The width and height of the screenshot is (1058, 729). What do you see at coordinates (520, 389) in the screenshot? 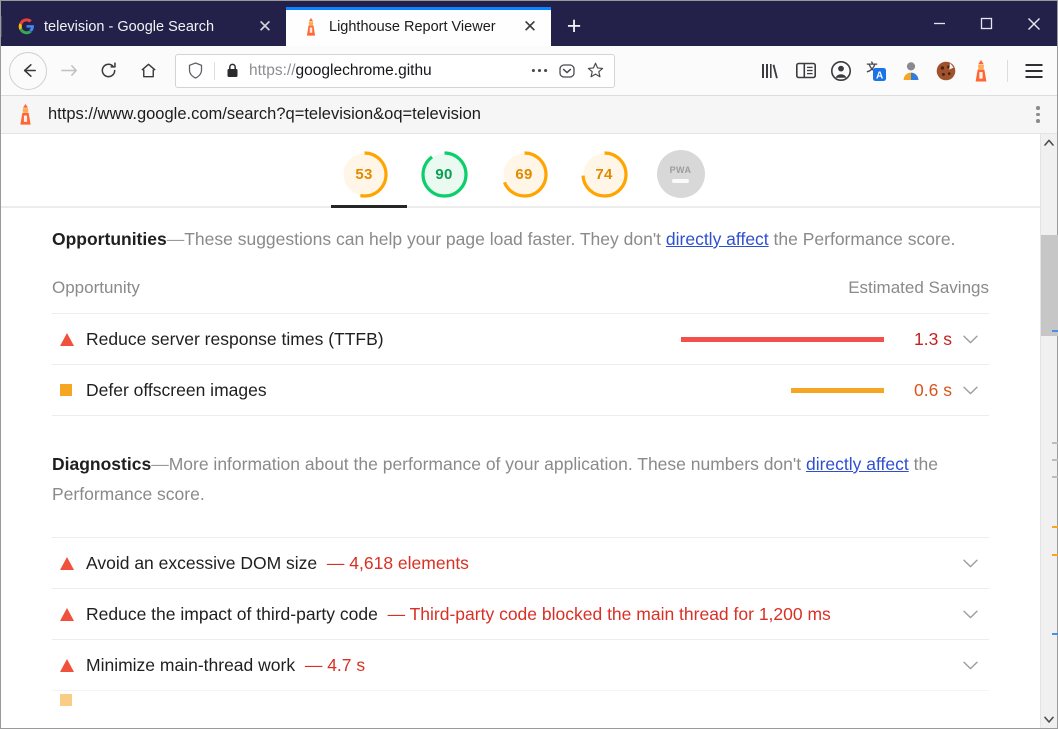
I see `opportunity-row-offscreen-images: Defer offscreen images 0.6 s` at bounding box center [520, 389].